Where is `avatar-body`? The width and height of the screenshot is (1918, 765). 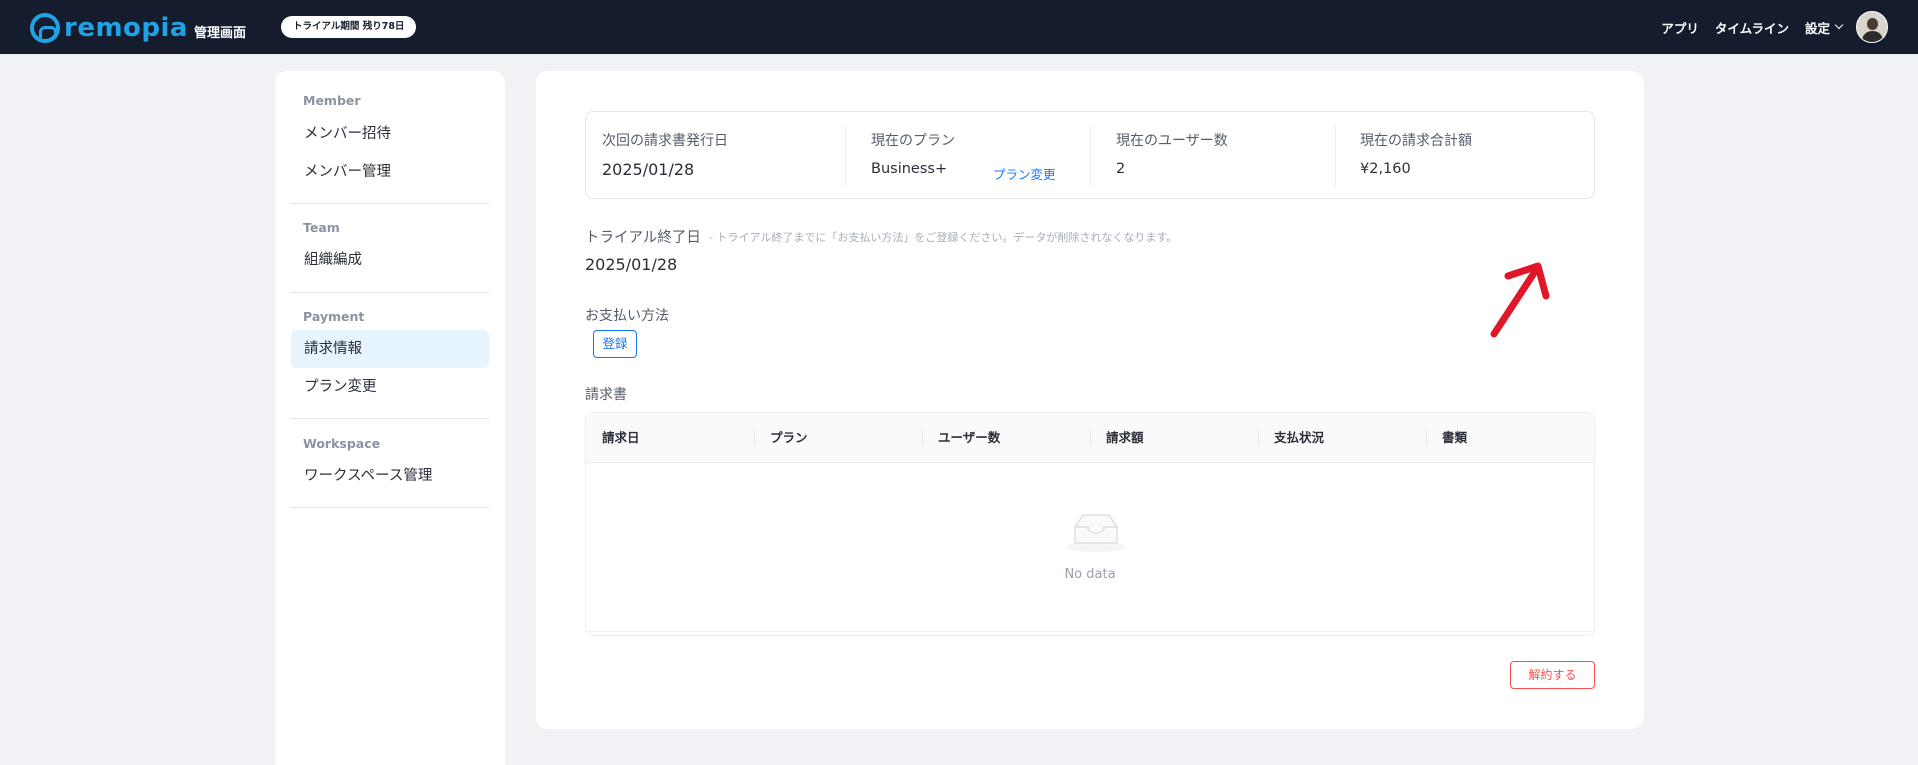 avatar-body is located at coordinates (1872, 36).